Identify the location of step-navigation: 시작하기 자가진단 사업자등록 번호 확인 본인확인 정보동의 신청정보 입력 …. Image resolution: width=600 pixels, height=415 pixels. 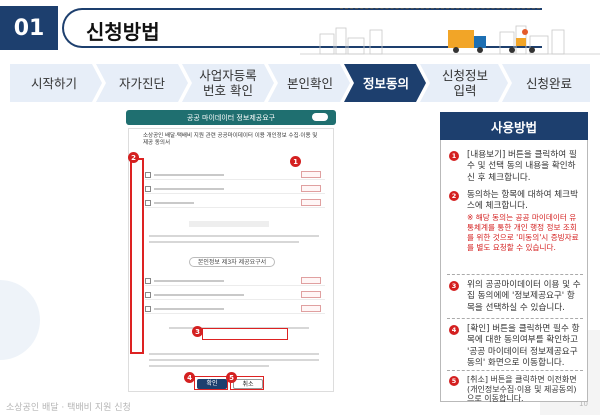
(300, 83).